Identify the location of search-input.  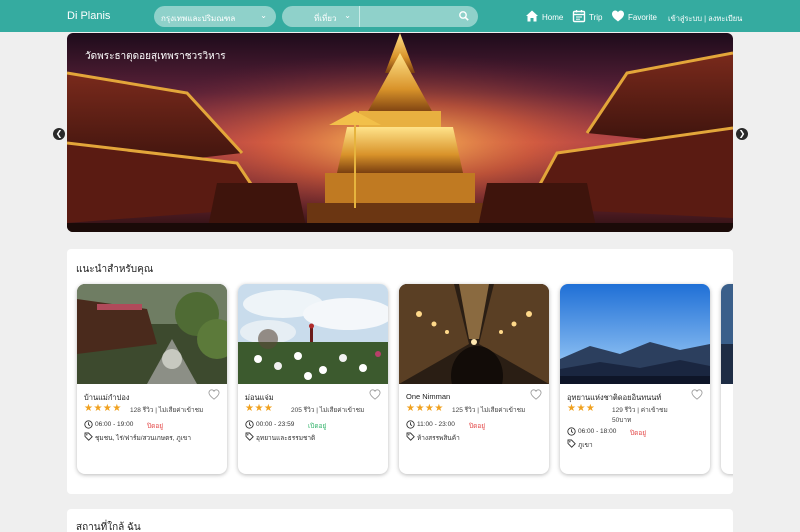
(407, 16).